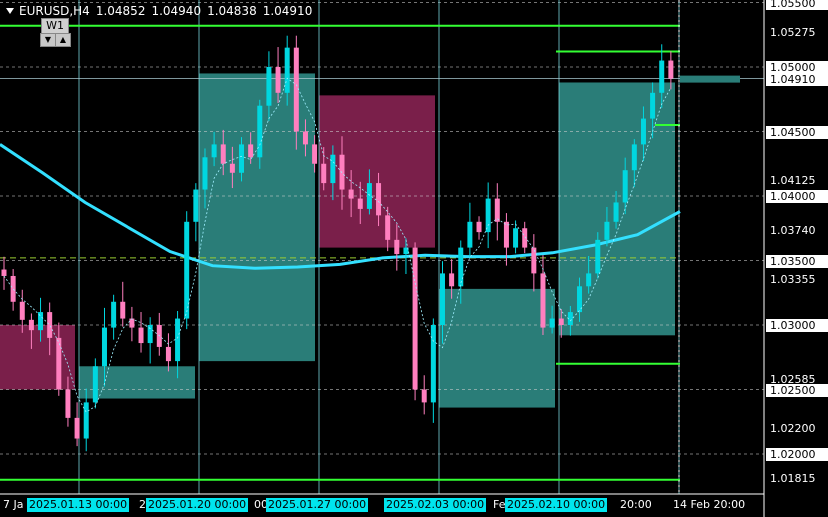 The width and height of the screenshot is (828, 517). Describe the element at coordinates (793, 230) in the screenshot. I see `price-label: 1.03740` at that location.